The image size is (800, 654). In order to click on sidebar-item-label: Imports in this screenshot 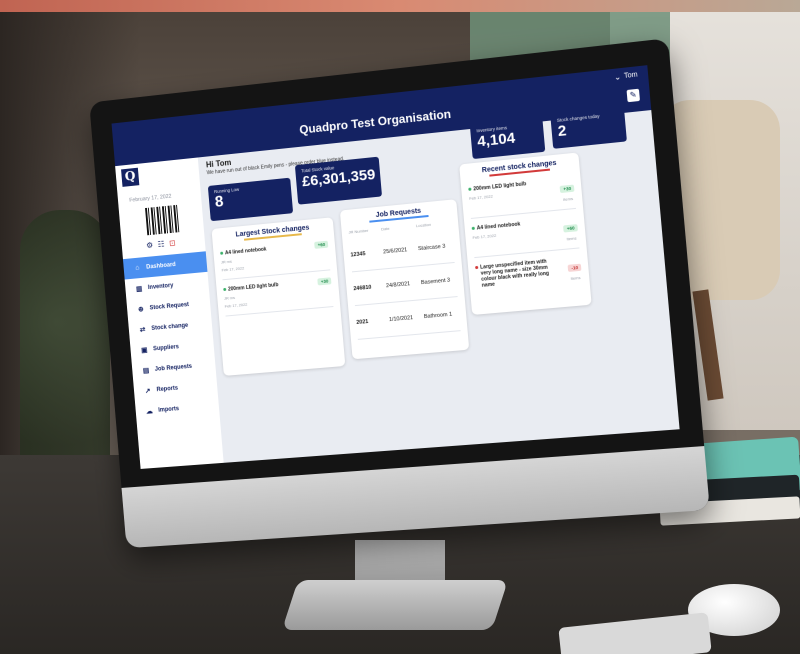, I will do `click(169, 409)`.